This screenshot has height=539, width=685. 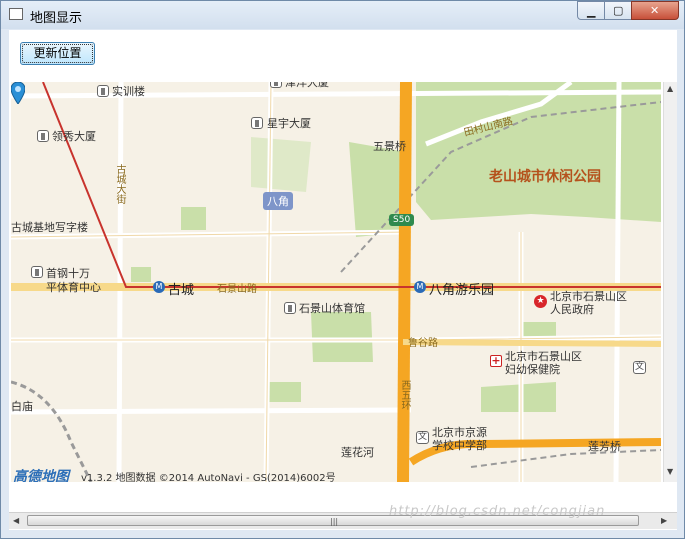 I want to click on railway, so click(x=565, y=458).